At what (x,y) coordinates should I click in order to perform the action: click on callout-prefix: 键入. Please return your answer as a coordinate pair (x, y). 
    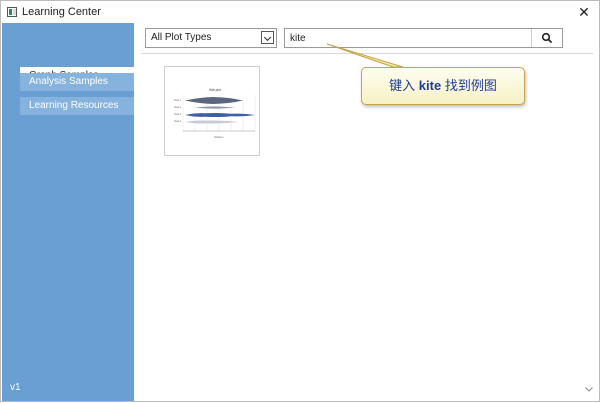
    Looking at the image, I should click on (404, 85).